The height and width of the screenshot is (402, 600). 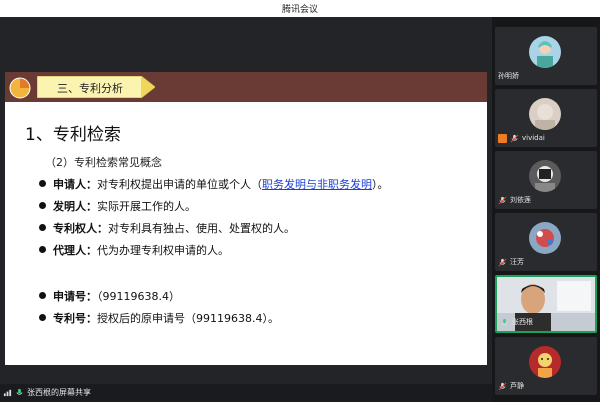 I want to click on participant-tile: 汪芳, so click(x=546, y=242).